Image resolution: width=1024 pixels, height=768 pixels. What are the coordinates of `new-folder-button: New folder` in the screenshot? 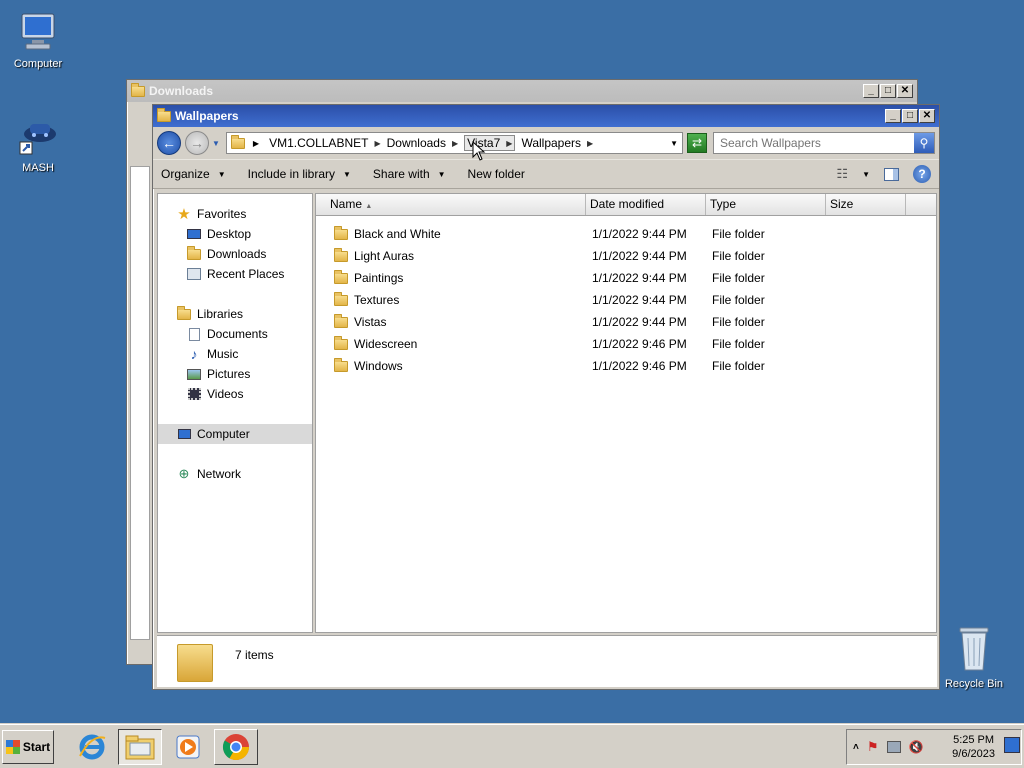 It's located at (496, 174).